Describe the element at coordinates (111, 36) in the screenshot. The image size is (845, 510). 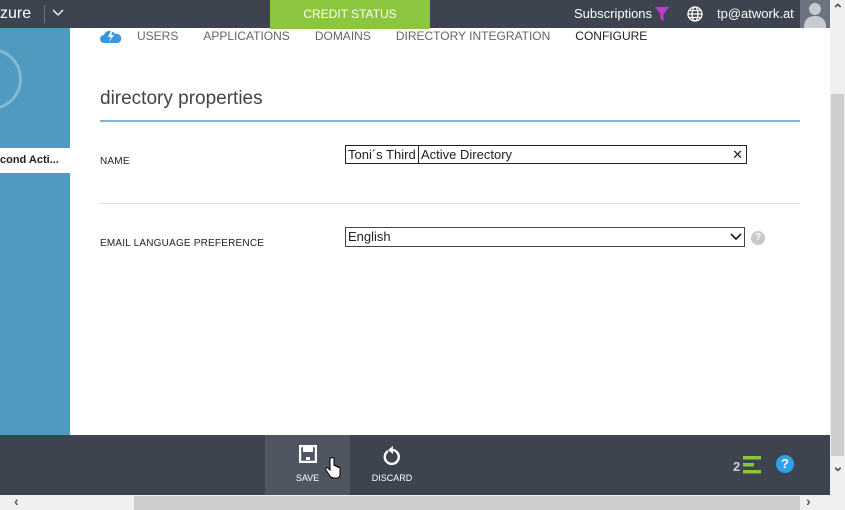
I see `directory-cloud-icon` at that location.